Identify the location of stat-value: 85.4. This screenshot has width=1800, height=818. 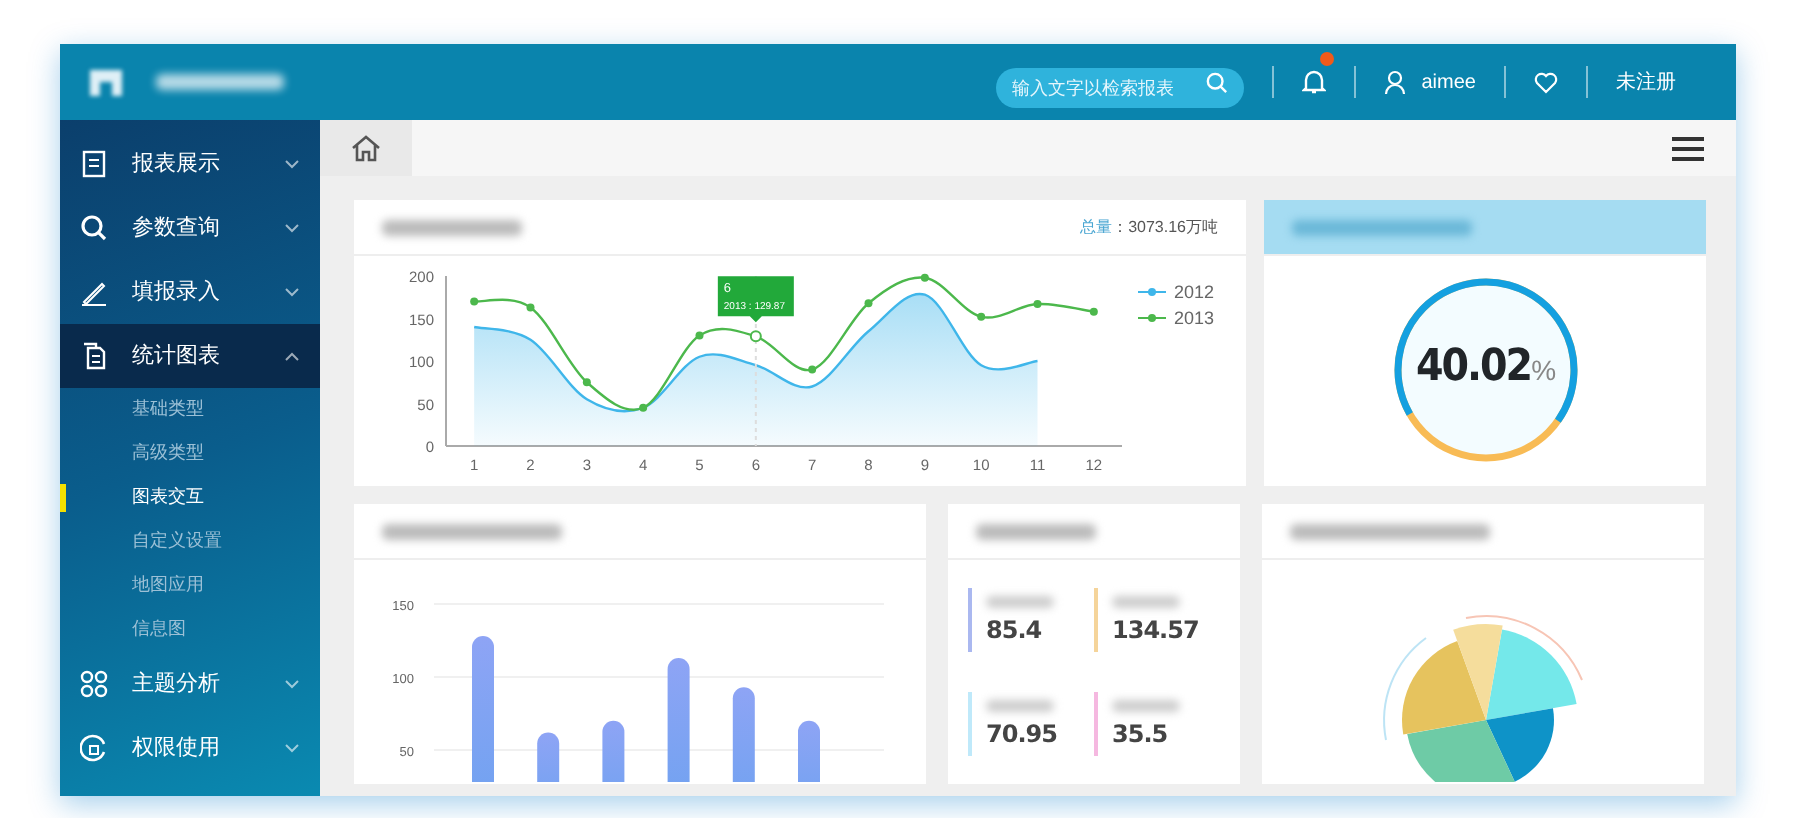
(1015, 630).